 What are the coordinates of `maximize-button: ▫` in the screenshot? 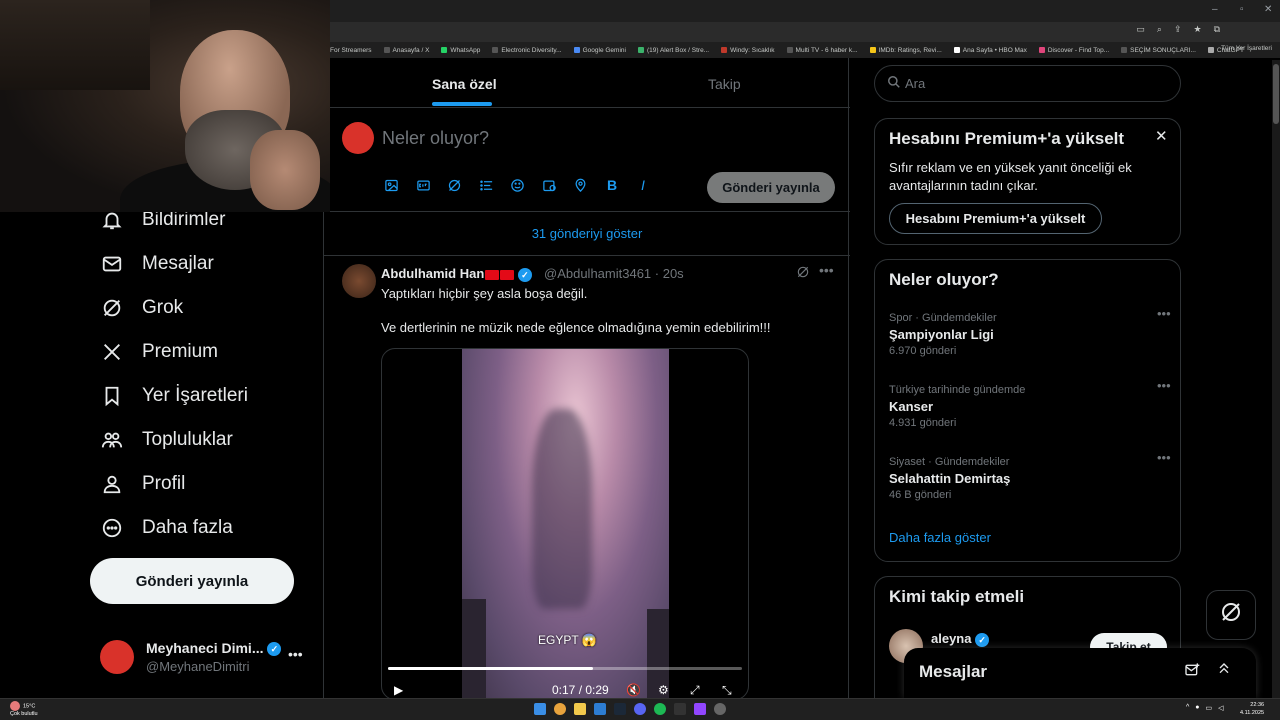 It's located at (1242, 9).